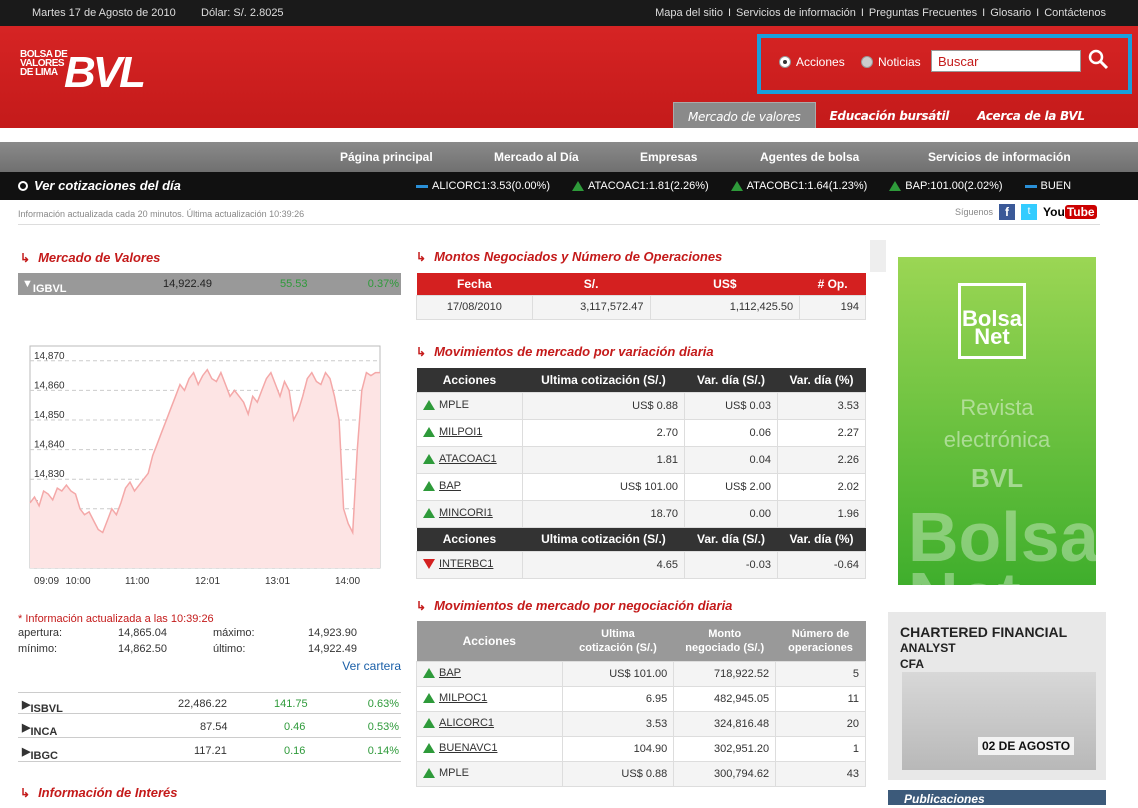 The height and width of the screenshot is (808, 1138). I want to click on table-row: MILPOC1 6.95 482,945.05 11, so click(641, 698).